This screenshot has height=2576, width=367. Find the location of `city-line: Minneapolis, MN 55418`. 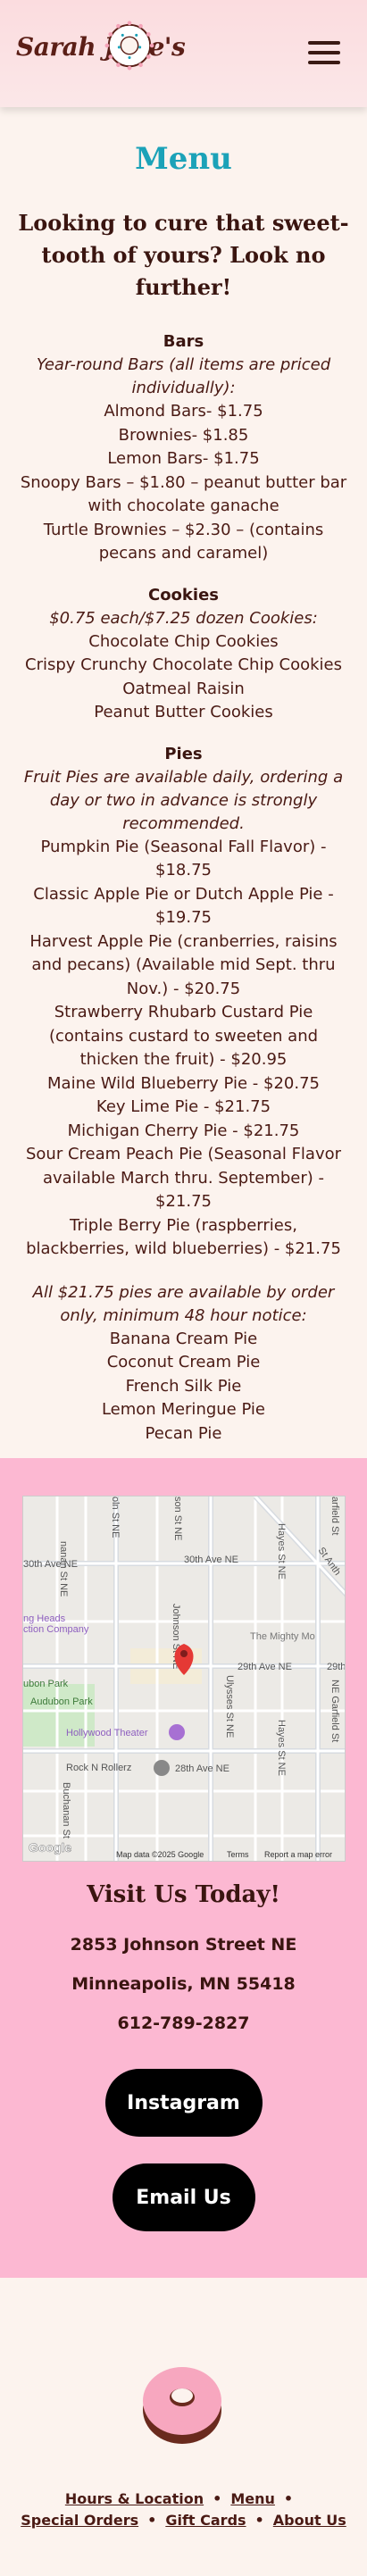

city-line: Minneapolis, MN 55418 is located at coordinates (183, 1984).